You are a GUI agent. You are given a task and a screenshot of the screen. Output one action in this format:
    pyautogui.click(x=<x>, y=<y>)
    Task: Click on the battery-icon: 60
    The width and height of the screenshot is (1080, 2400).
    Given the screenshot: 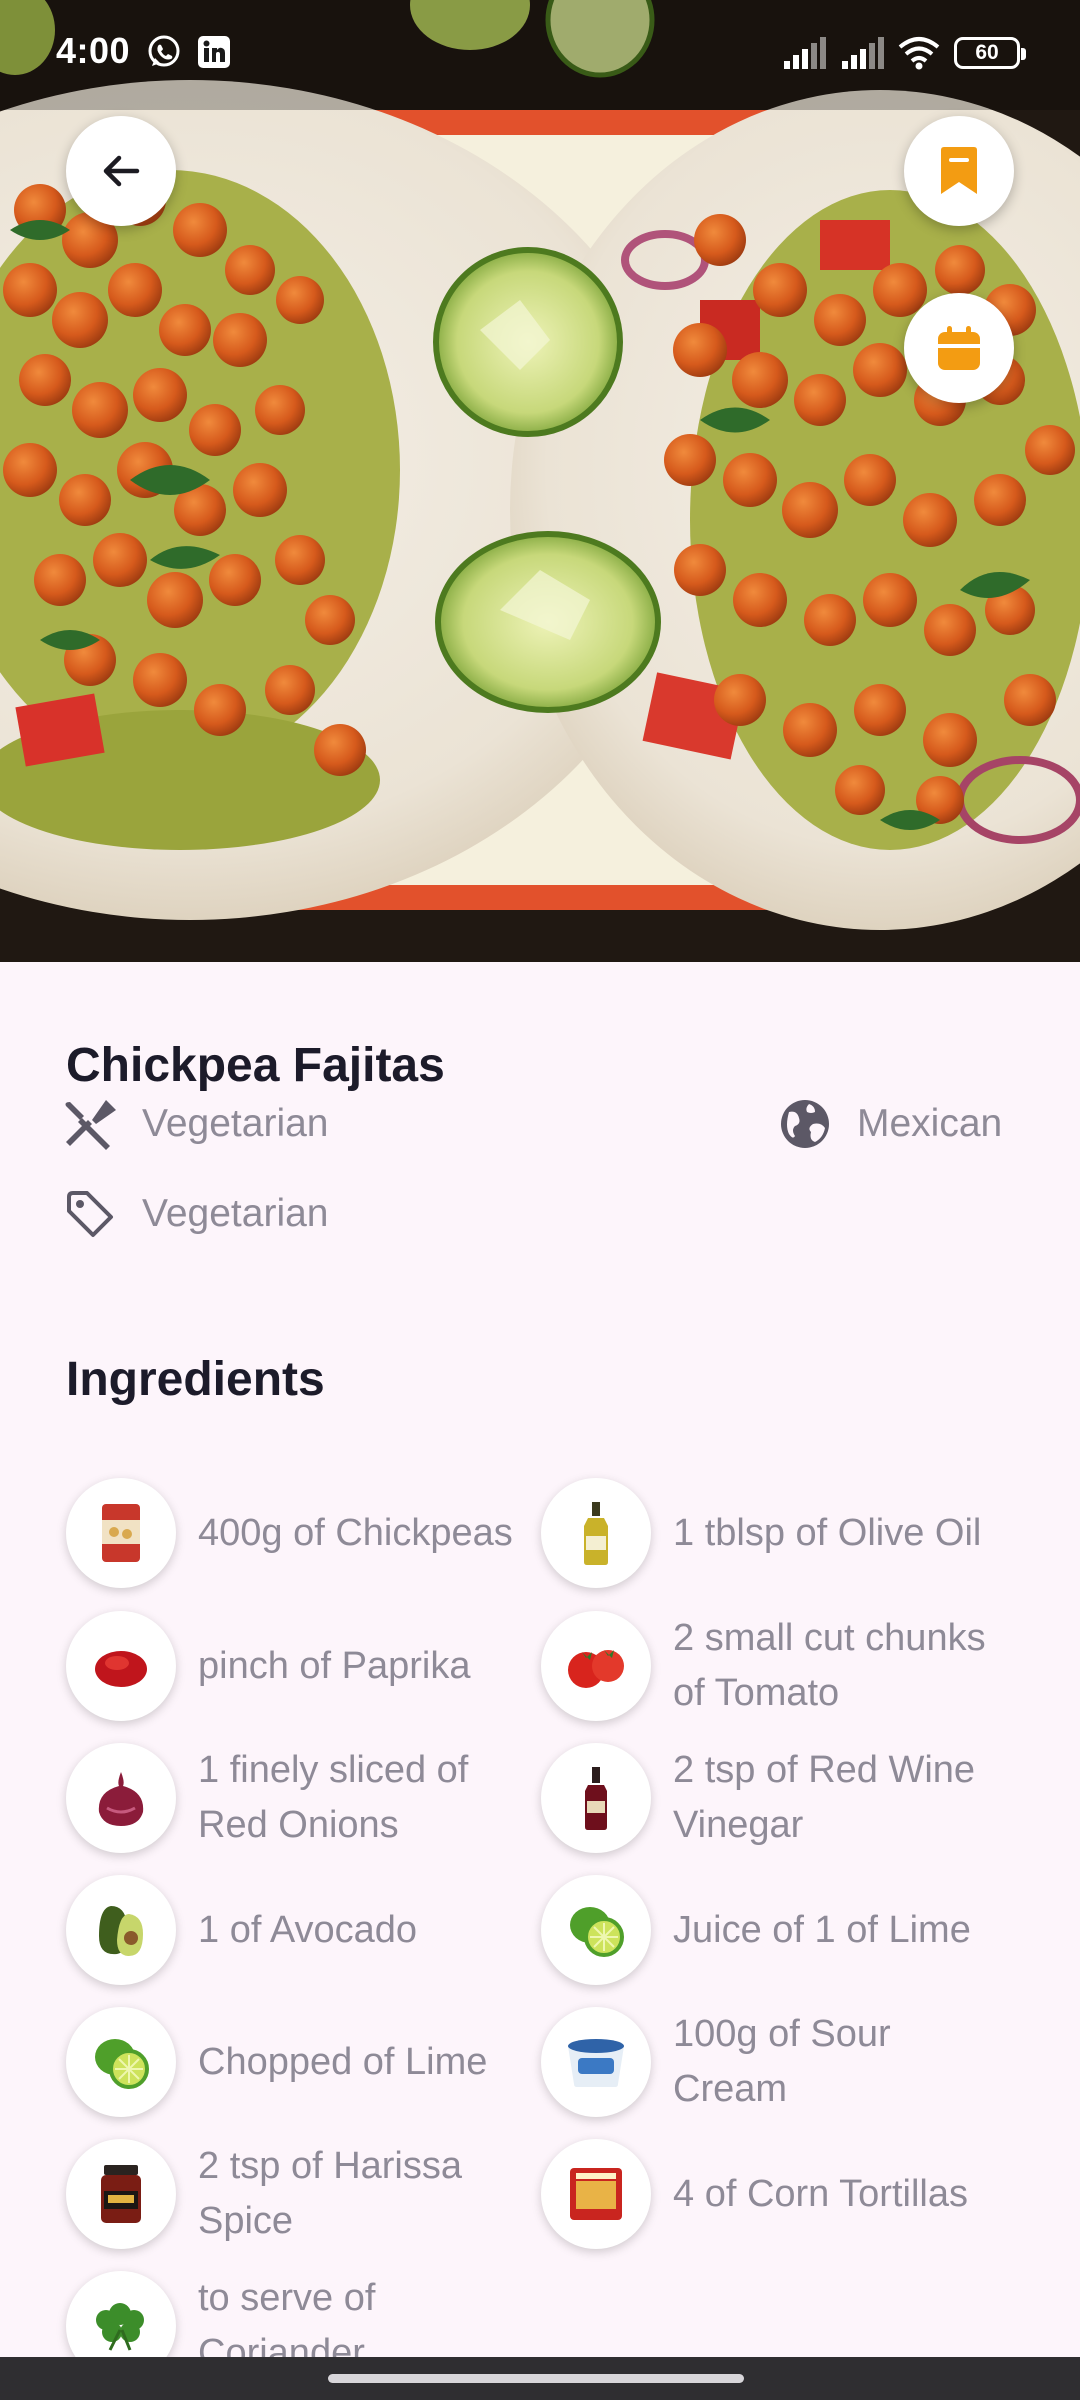 What is the action you would take?
    pyautogui.click(x=990, y=53)
    